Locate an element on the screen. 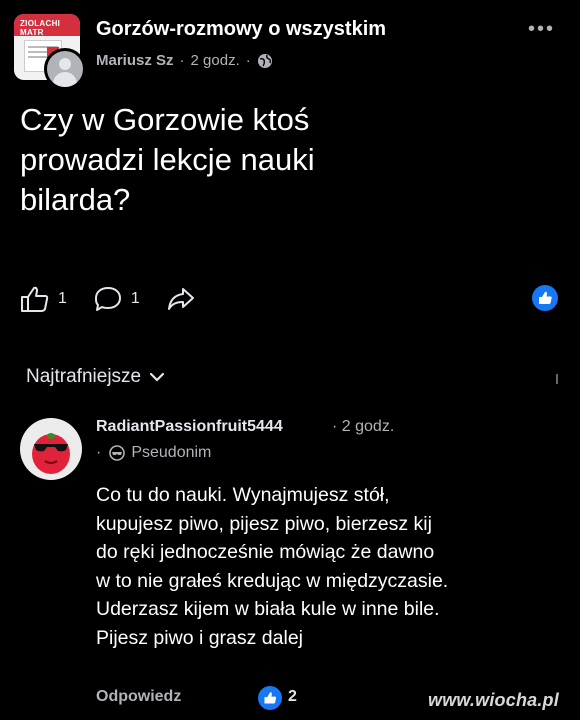 The height and width of the screenshot is (720, 580). globe-icon is located at coordinates (264, 60).